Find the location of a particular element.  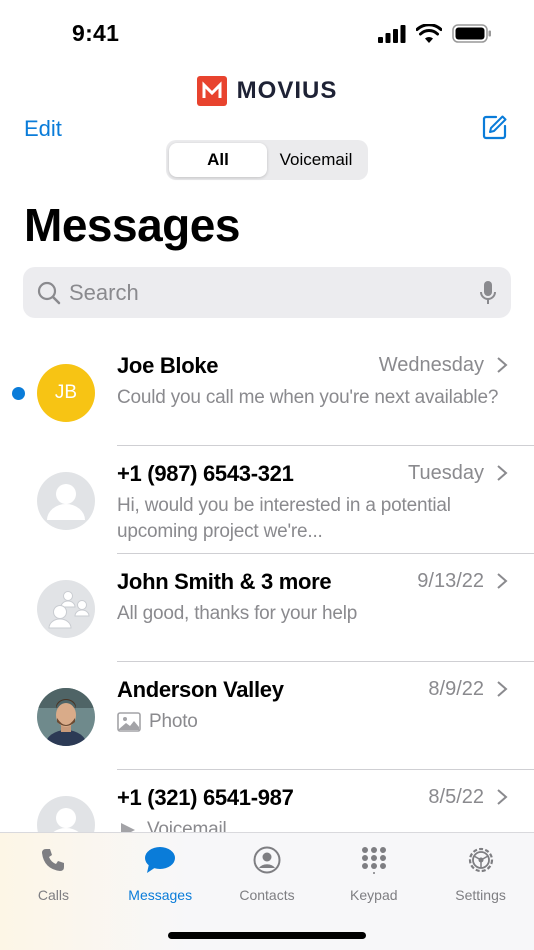

conversation-row: +1 (321) 6541-987 8/5/22 Voicemail is located at coordinates (267, 801).